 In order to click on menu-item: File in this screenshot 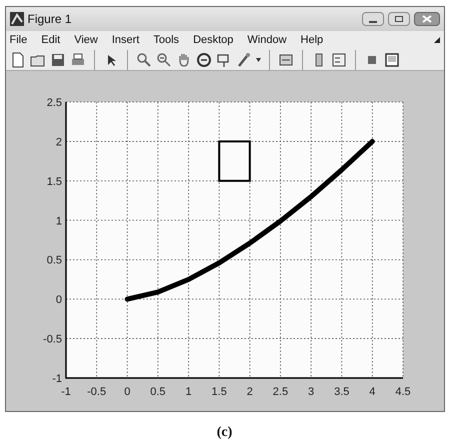, I will do `click(19, 40)`.